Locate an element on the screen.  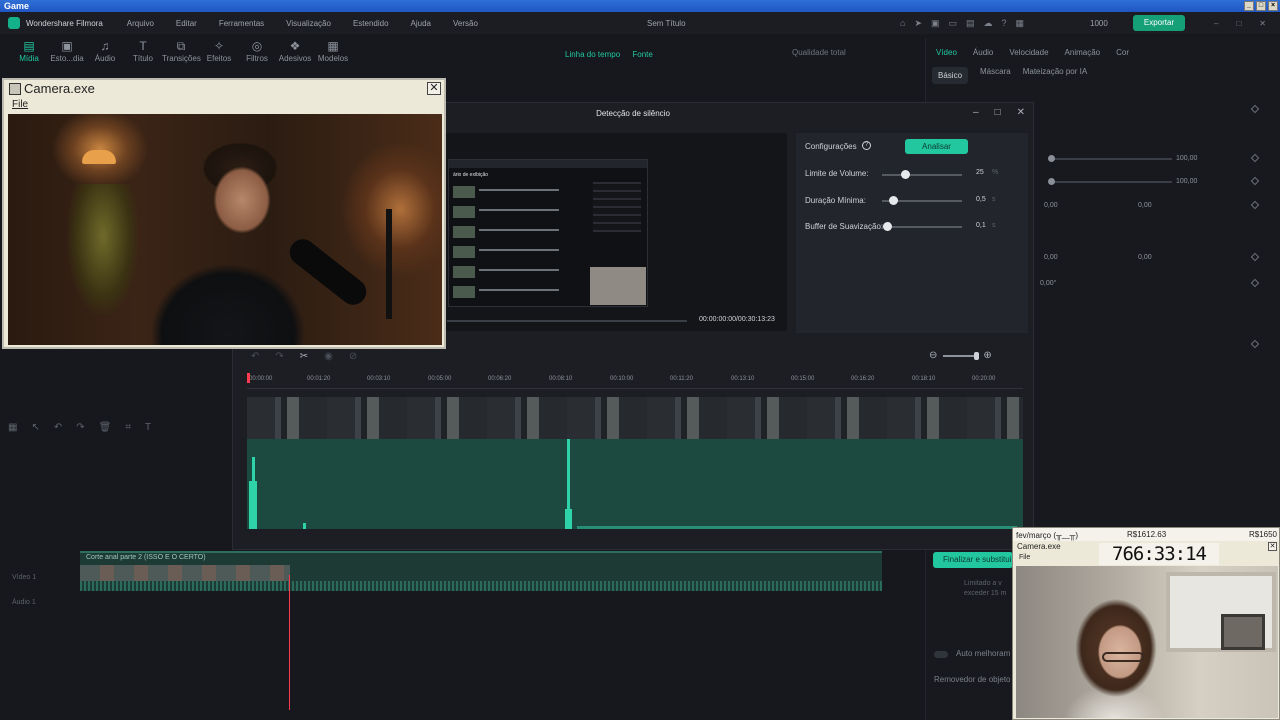
cloud-icon: ☁ is located at coordinates (988, 23).